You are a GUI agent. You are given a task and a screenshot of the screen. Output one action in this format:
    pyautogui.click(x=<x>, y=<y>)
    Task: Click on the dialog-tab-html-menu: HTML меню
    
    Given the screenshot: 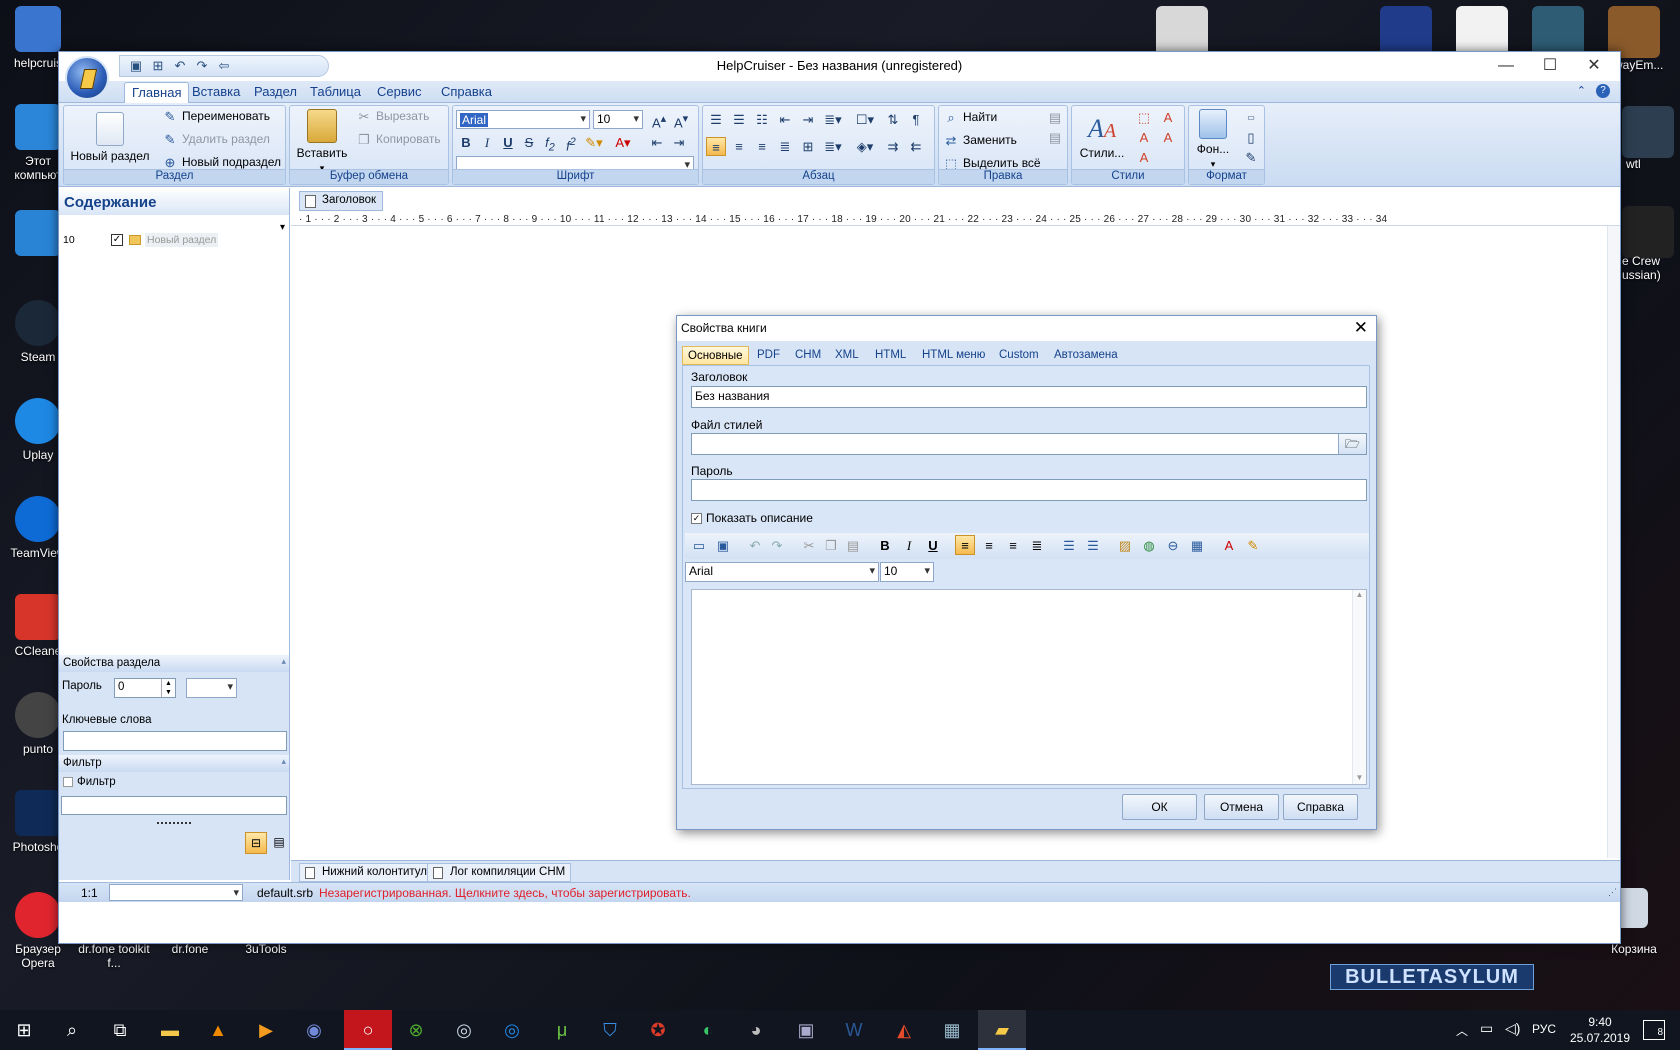 What is the action you would take?
    pyautogui.click(x=953, y=355)
    